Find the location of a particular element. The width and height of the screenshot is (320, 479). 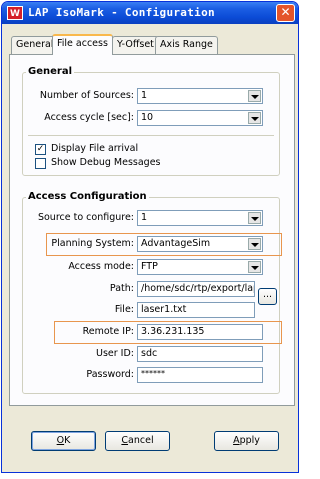

num-sources-select: 1 is located at coordinates (200, 96).